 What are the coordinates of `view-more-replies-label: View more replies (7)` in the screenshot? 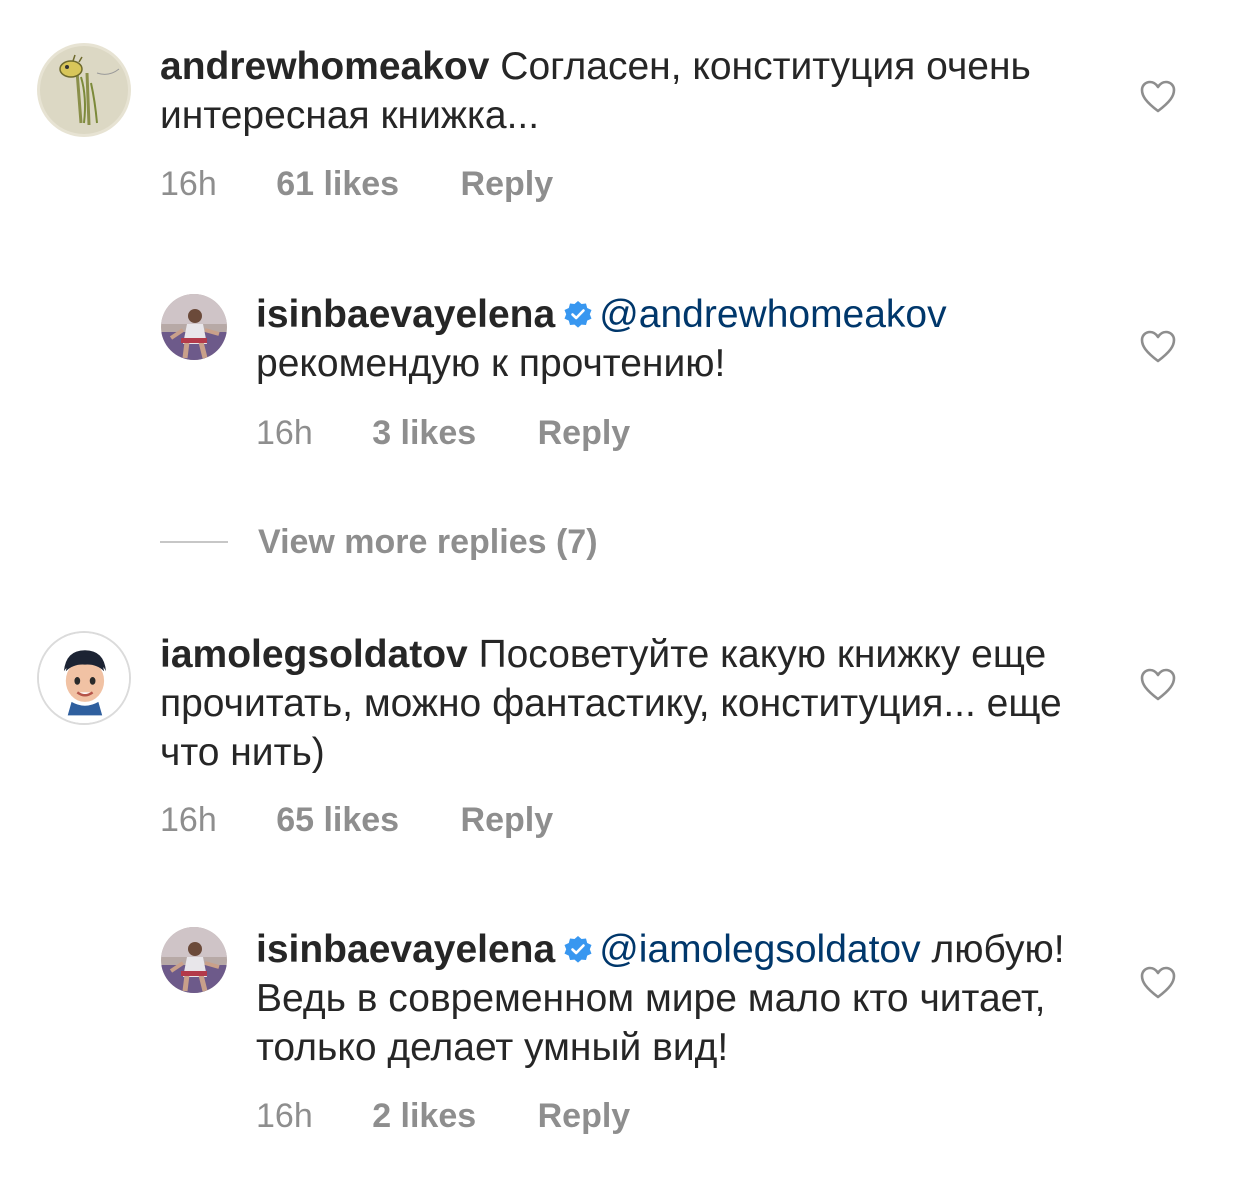 It's located at (428, 541).